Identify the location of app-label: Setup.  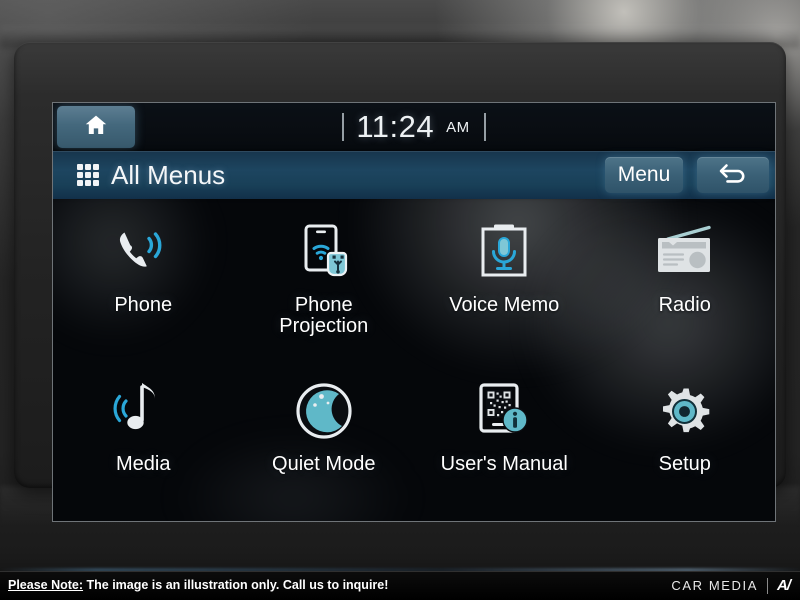
(684, 464).